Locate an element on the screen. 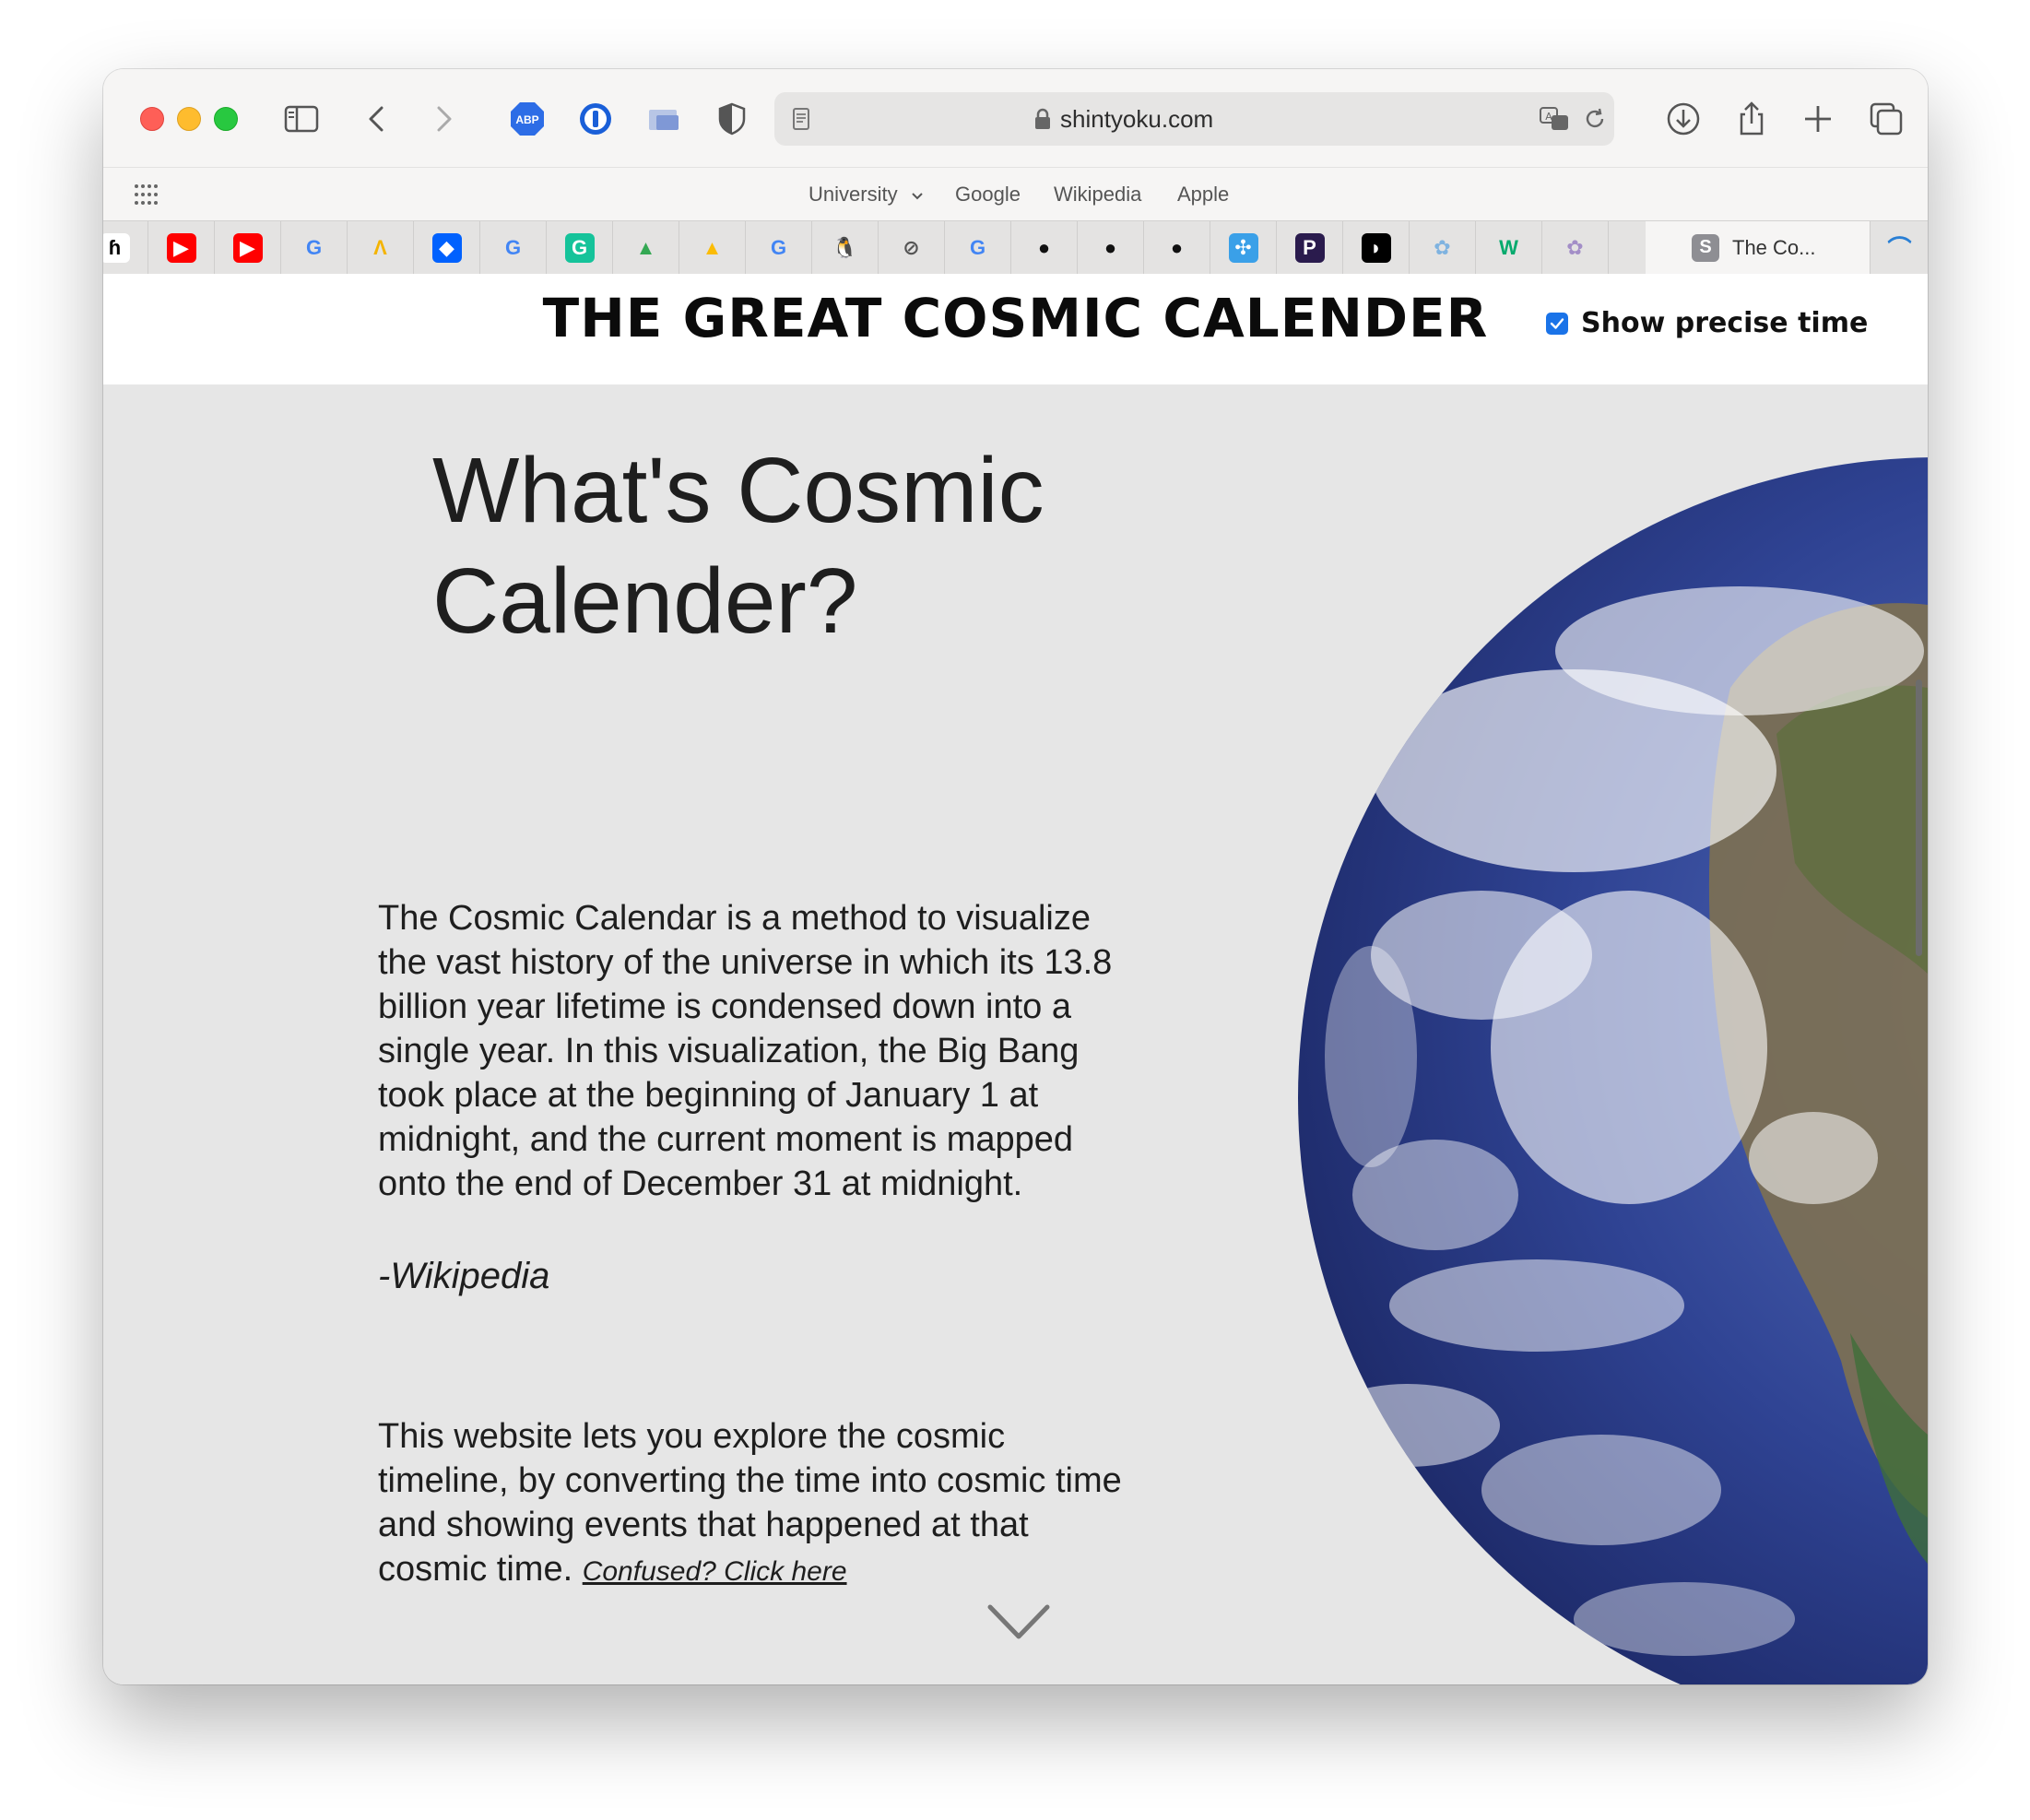 The width and height of the screenshot is (2030, 1820). pinned-tab: ɦ is located at coordinates (125, 247).